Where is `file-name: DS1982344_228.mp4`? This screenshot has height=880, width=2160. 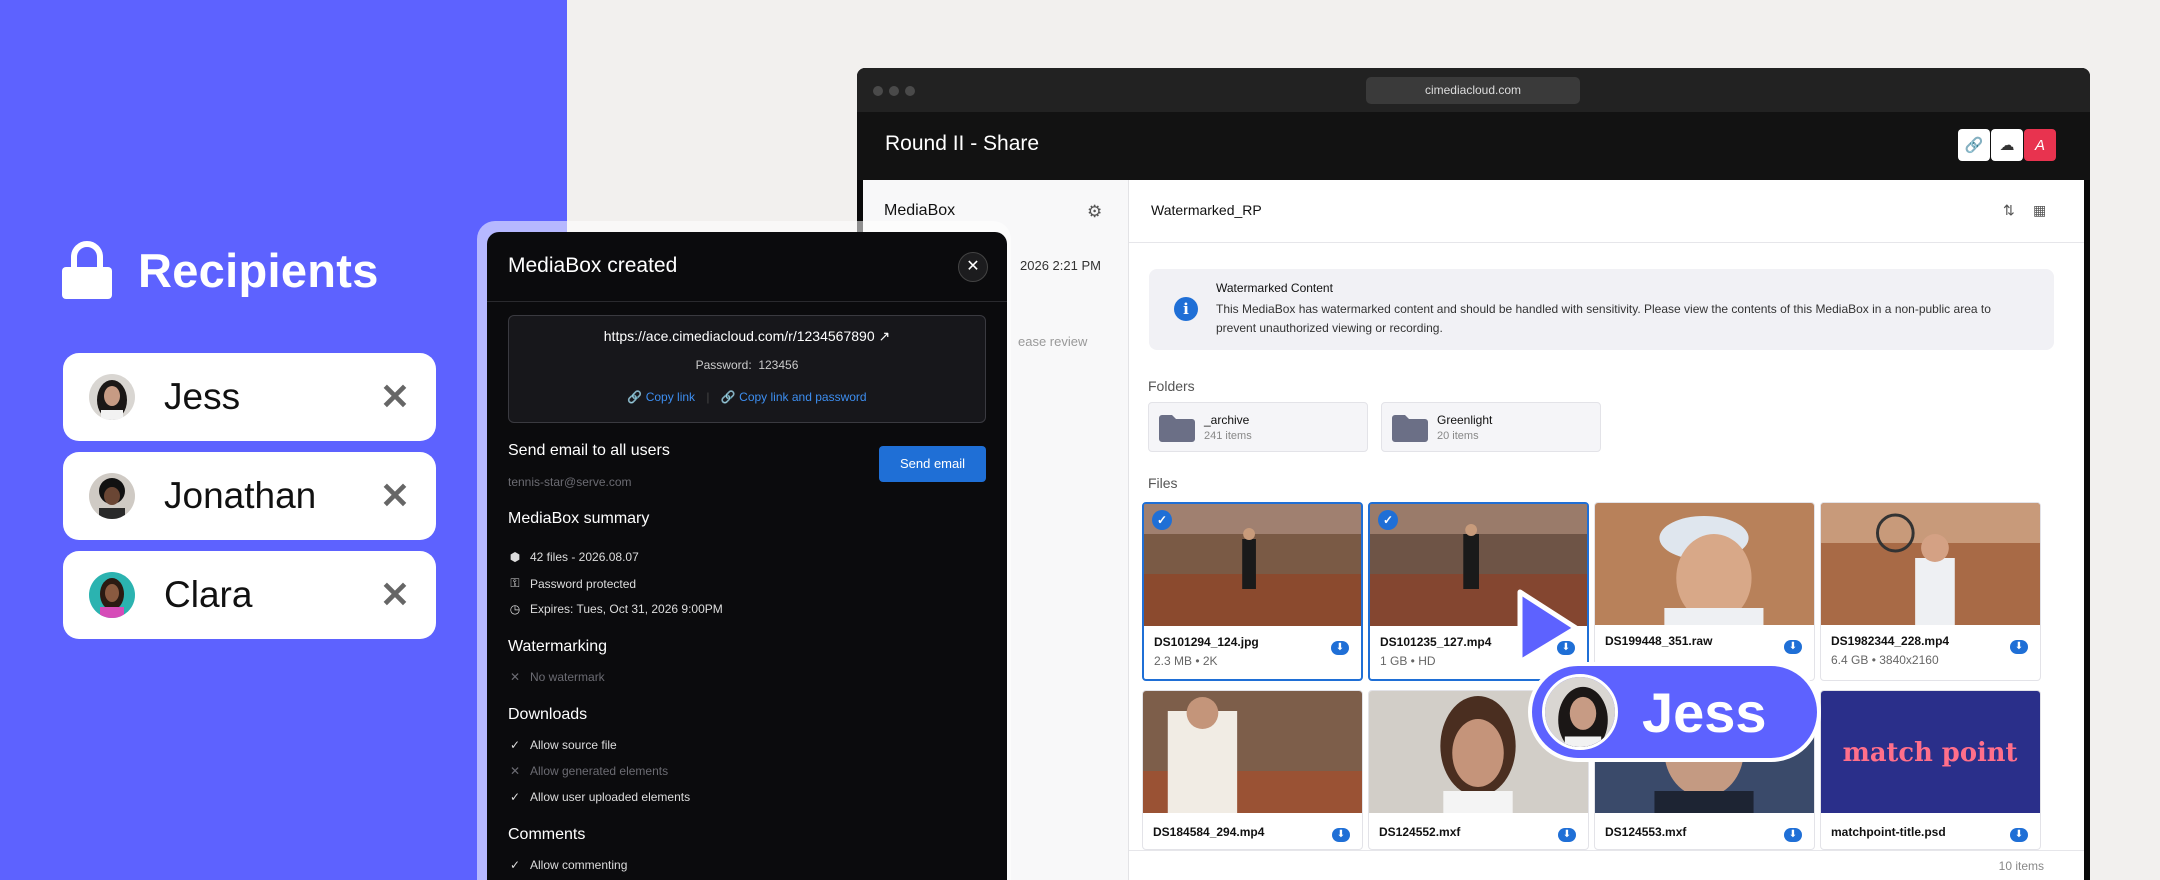 file-name: DS1982344_228.mp4 is located at coordinates (1890, 641).